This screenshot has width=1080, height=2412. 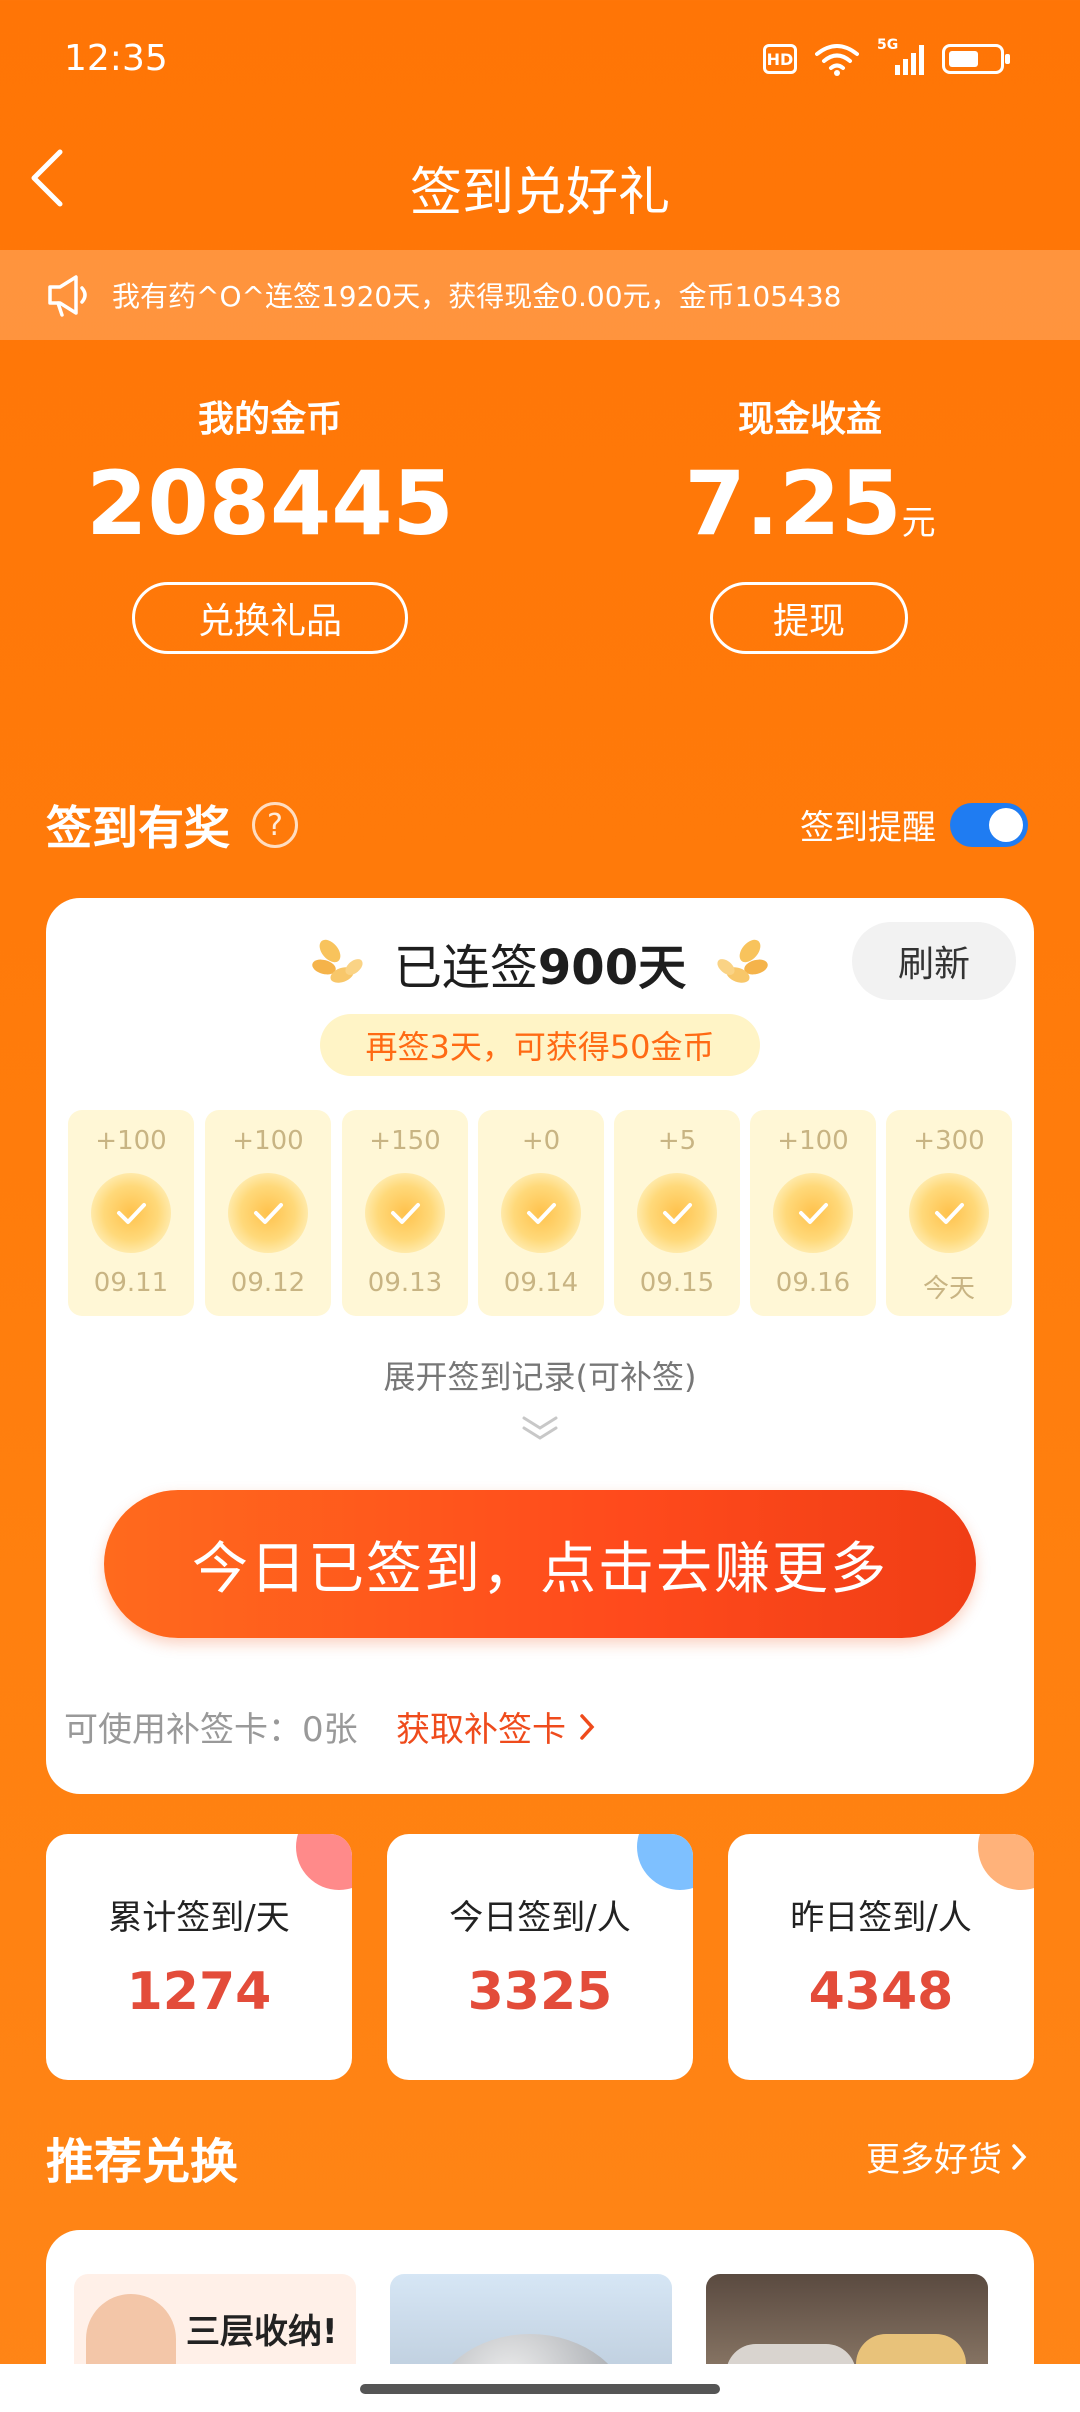 I want to click on day-cell: +0 09.14, so click(x=541, y=1213).